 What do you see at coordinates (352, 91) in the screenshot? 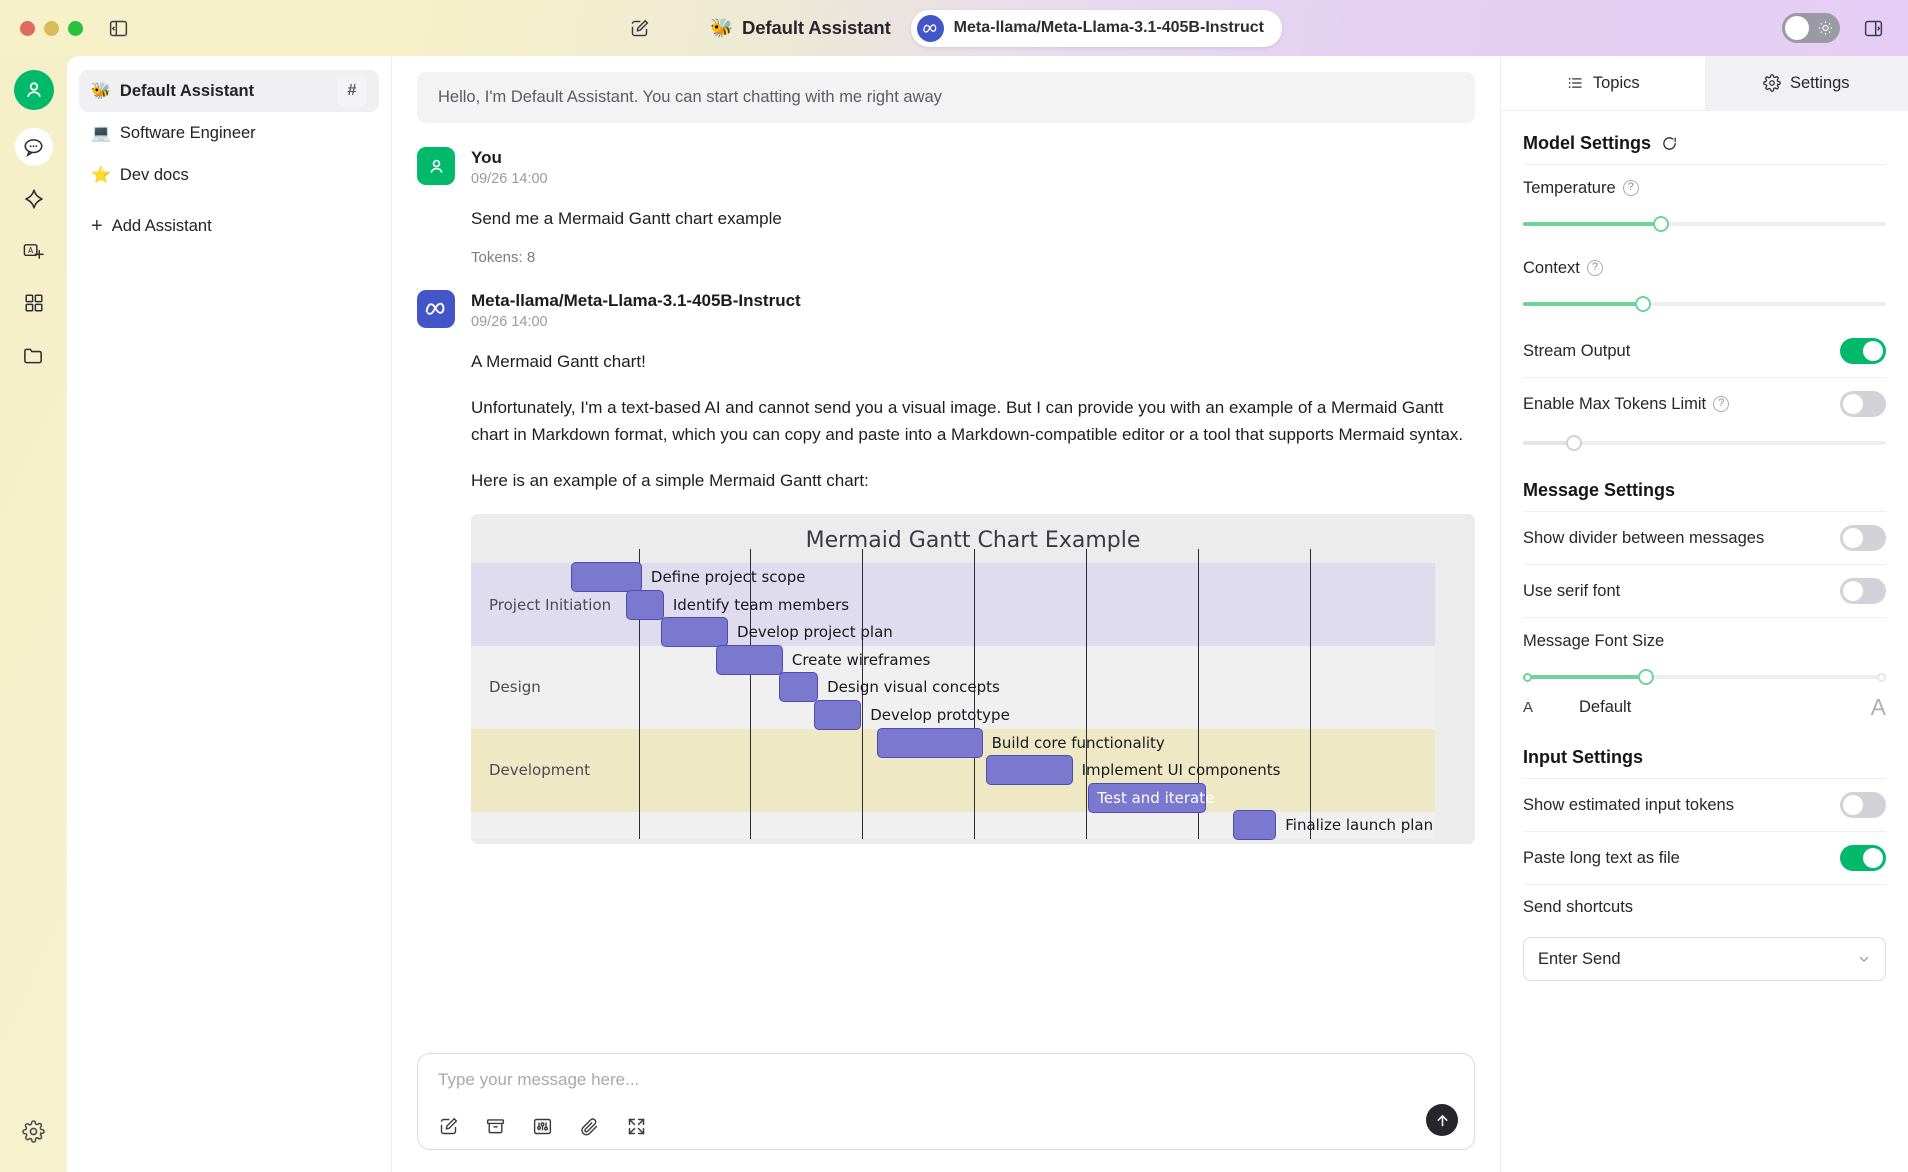
I see `hash-icon: #` at bounding box center [352, 91].